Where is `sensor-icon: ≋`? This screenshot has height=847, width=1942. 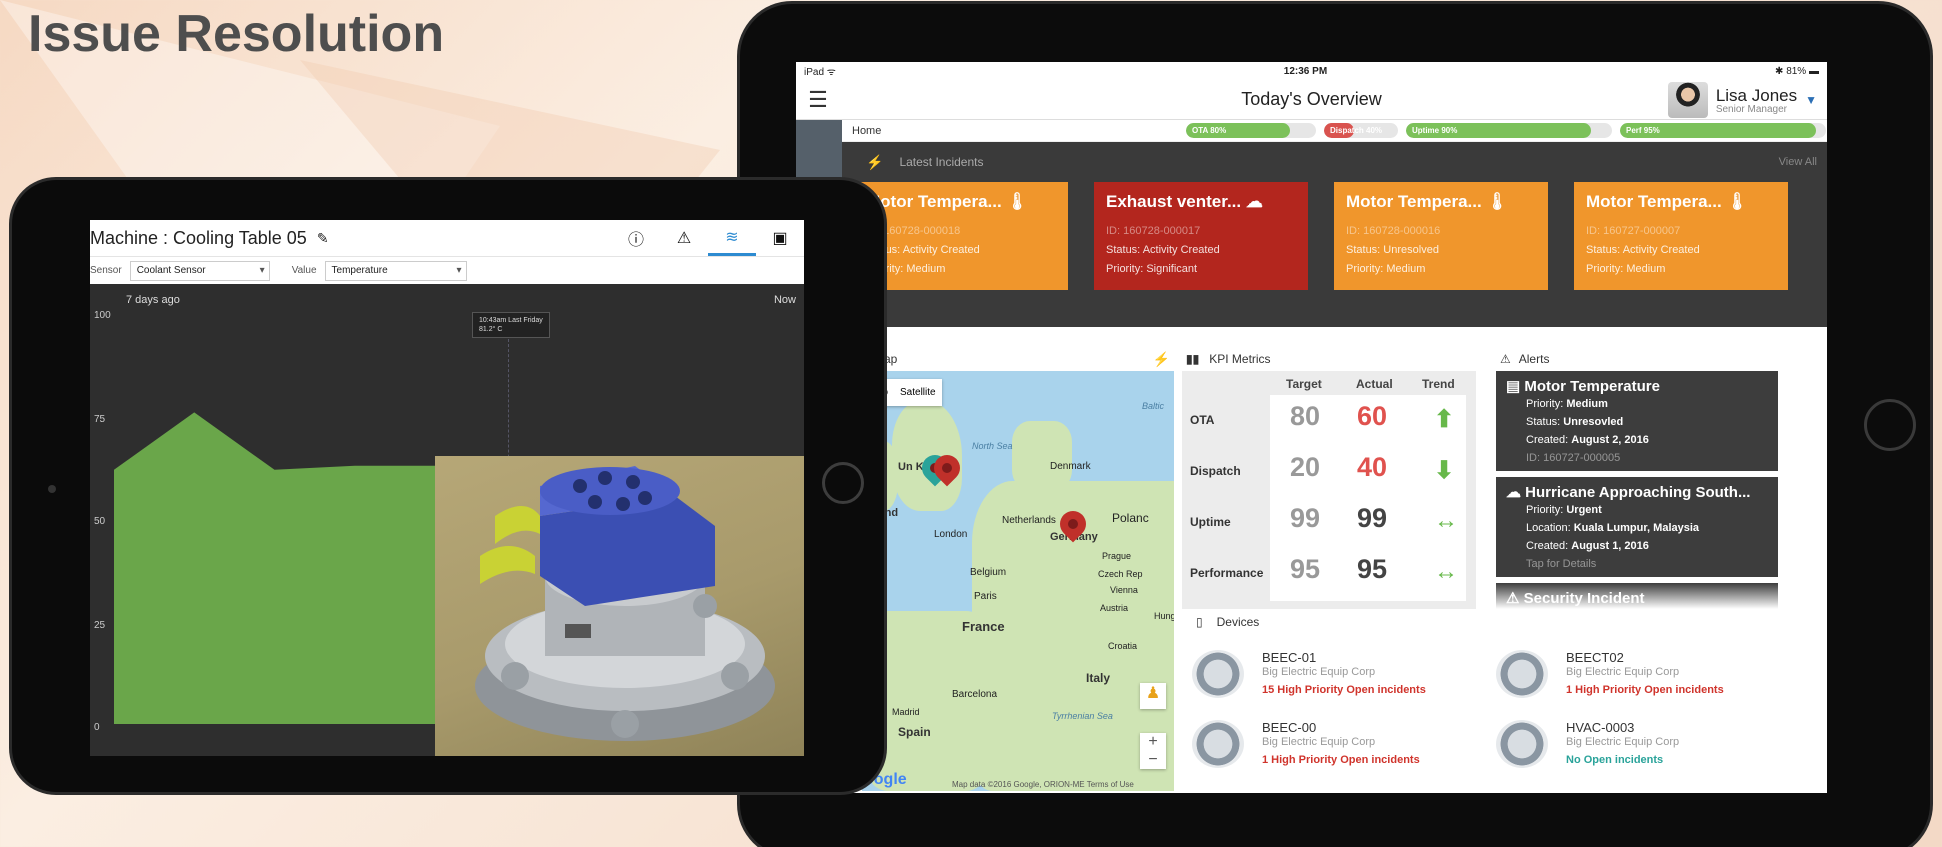 sensor-icon: ≋ is located at coordinates (732, 238).